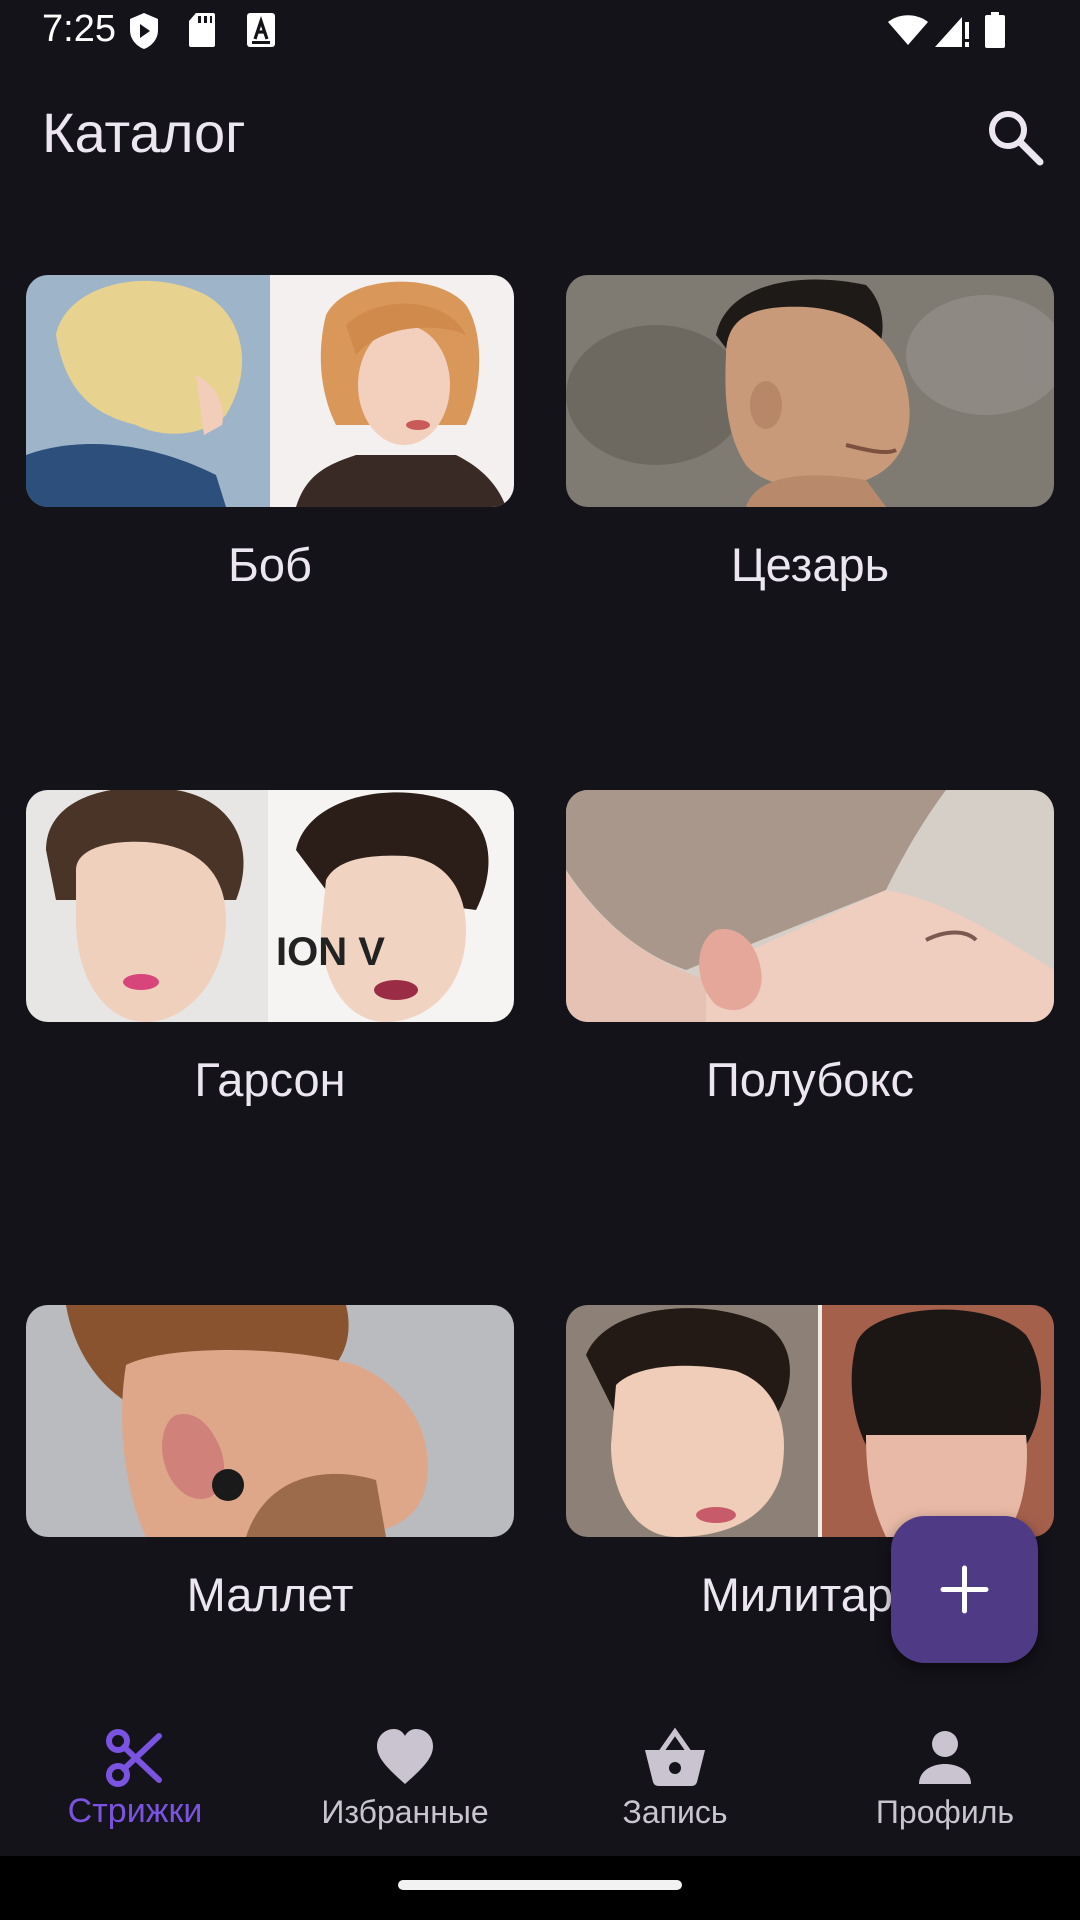  What do you see at coordinates (952, 33) in the screenshot?
I see `signal-icon` at bounding box center [952, 33].